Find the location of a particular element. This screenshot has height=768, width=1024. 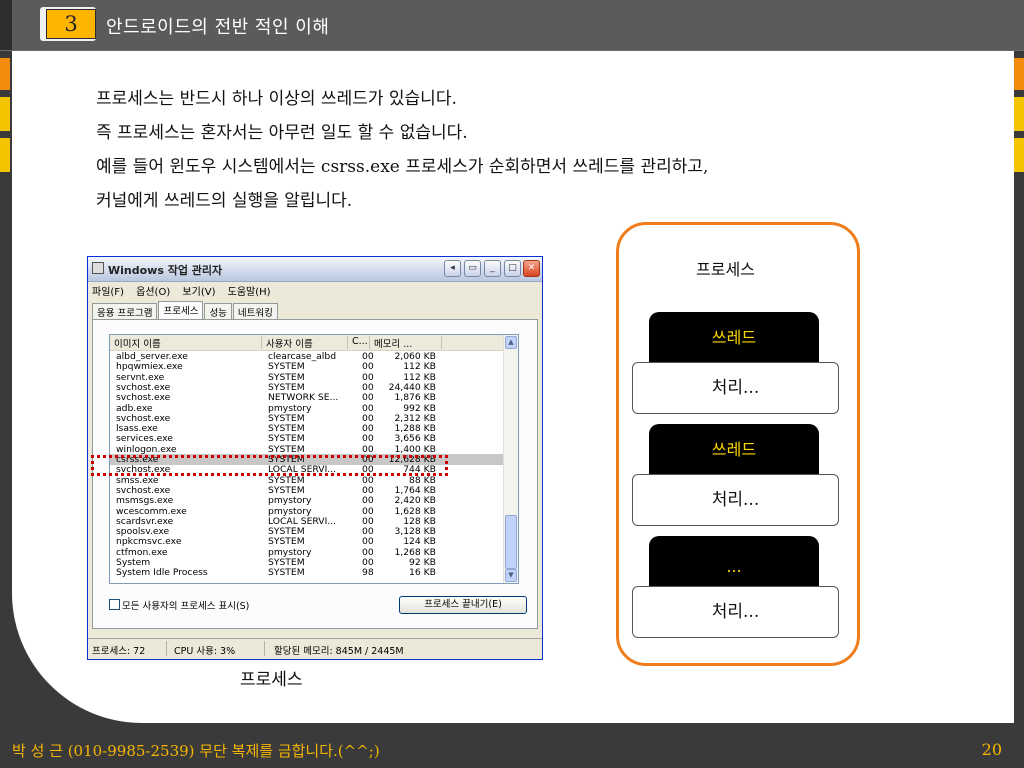

menu-help: 도움말(H) is located at coordinates (249, 292).